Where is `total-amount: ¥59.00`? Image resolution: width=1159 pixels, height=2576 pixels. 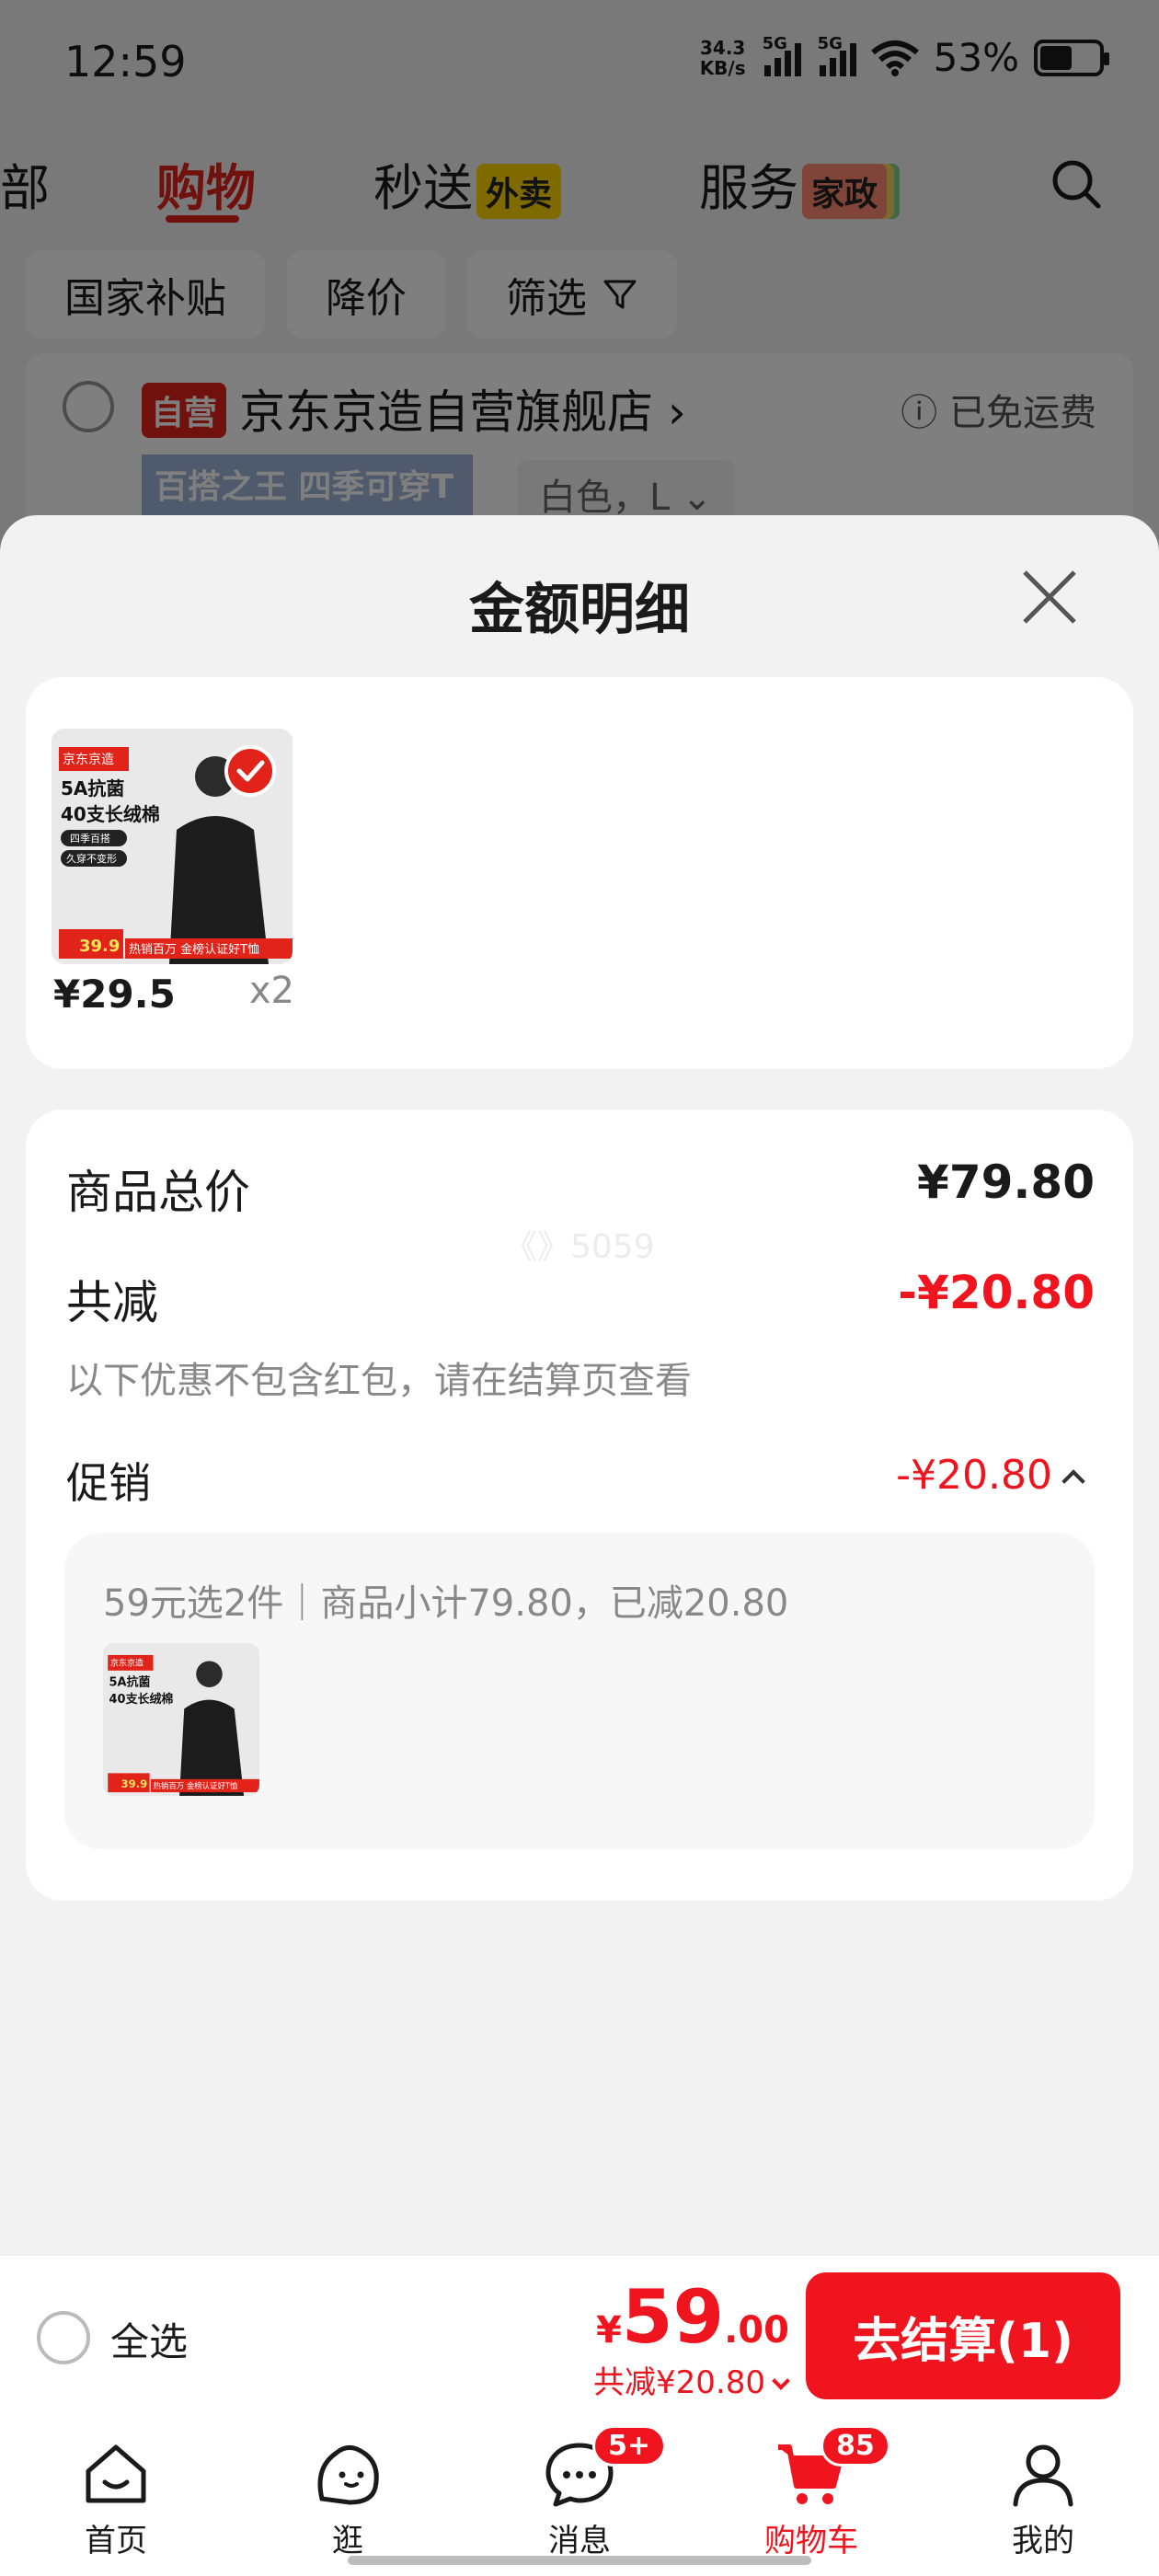 total-amount: ¥59.00 is located at coordinates (692, 2317).